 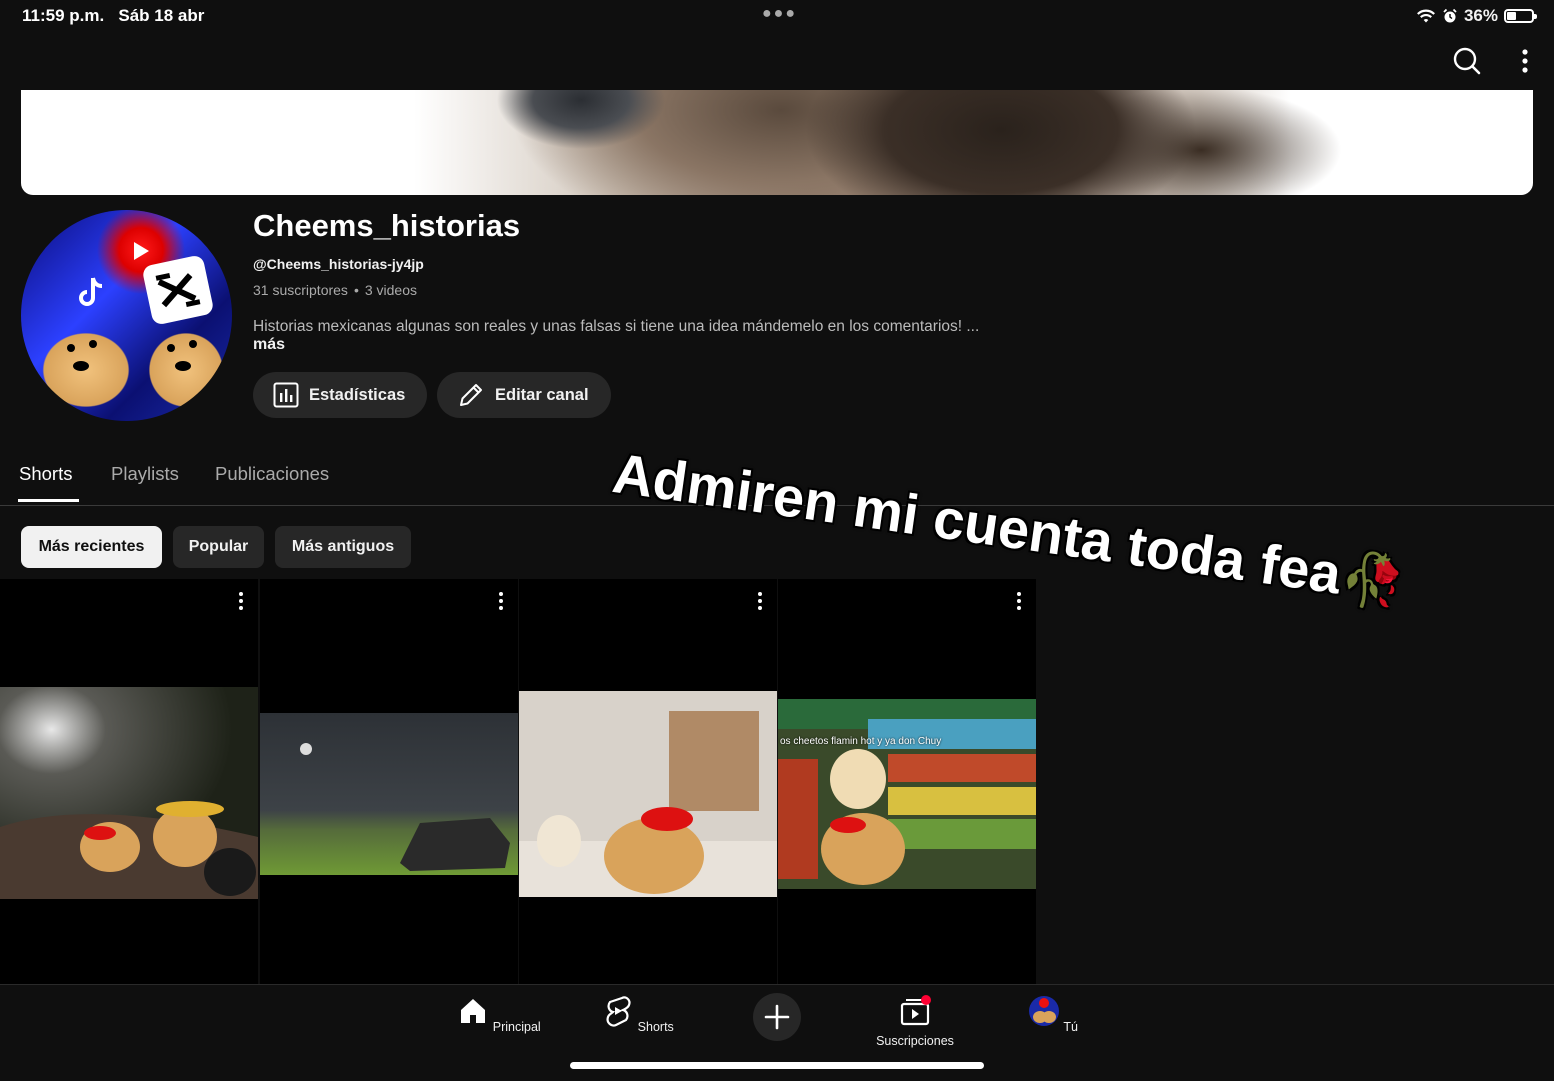 I want to click on pencil-icon, so click(x=471, y=395).